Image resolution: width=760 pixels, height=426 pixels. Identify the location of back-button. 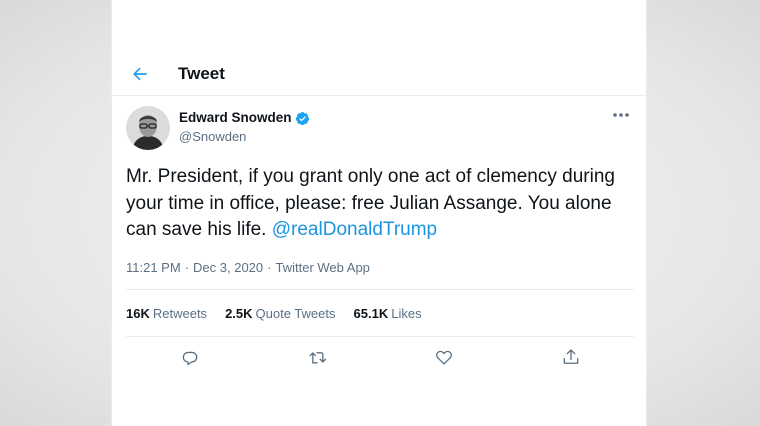
(140, 74).